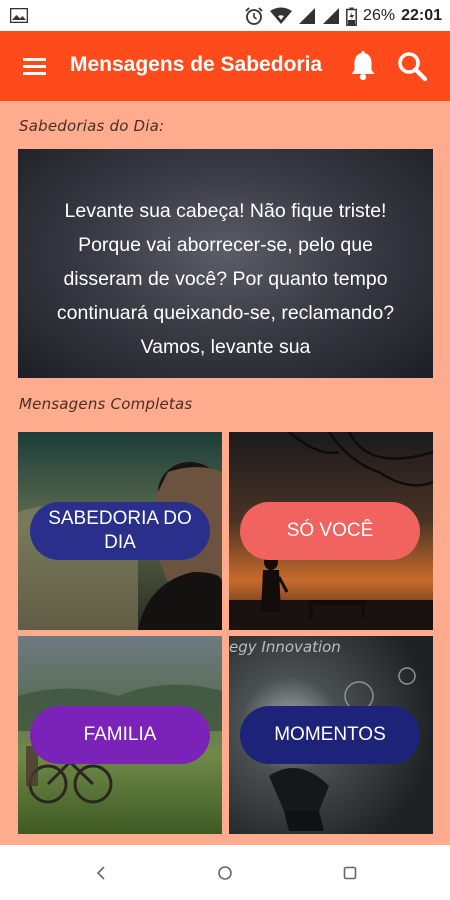 The height and width of the screenshot is (900, 450). I want to click on sabedoria-do-dia-button: SABEDORIA DO DIA, so click(120, 531).